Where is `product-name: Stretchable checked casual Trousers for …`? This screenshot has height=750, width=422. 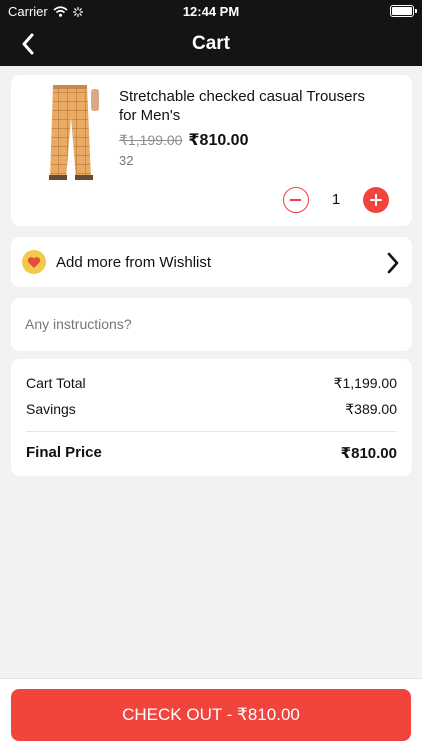
product-name: Stretchable checked casual Trousers for … is located at coordinates (249, 106).